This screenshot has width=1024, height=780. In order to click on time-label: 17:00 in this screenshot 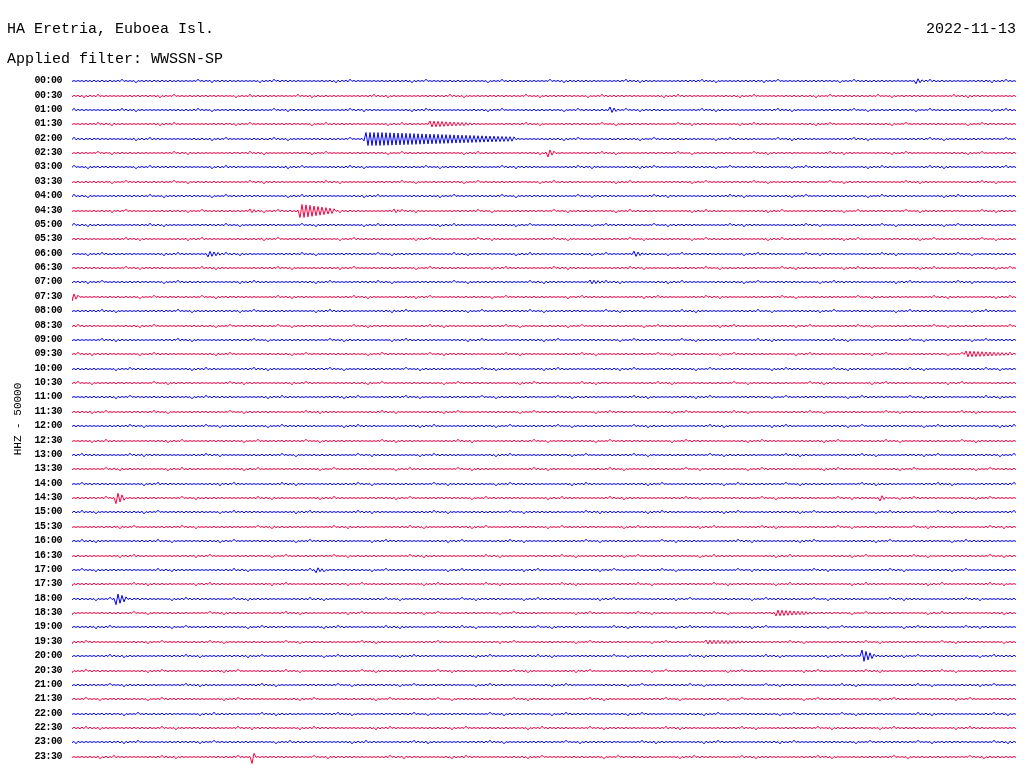, I will do `click(47, 569)`.